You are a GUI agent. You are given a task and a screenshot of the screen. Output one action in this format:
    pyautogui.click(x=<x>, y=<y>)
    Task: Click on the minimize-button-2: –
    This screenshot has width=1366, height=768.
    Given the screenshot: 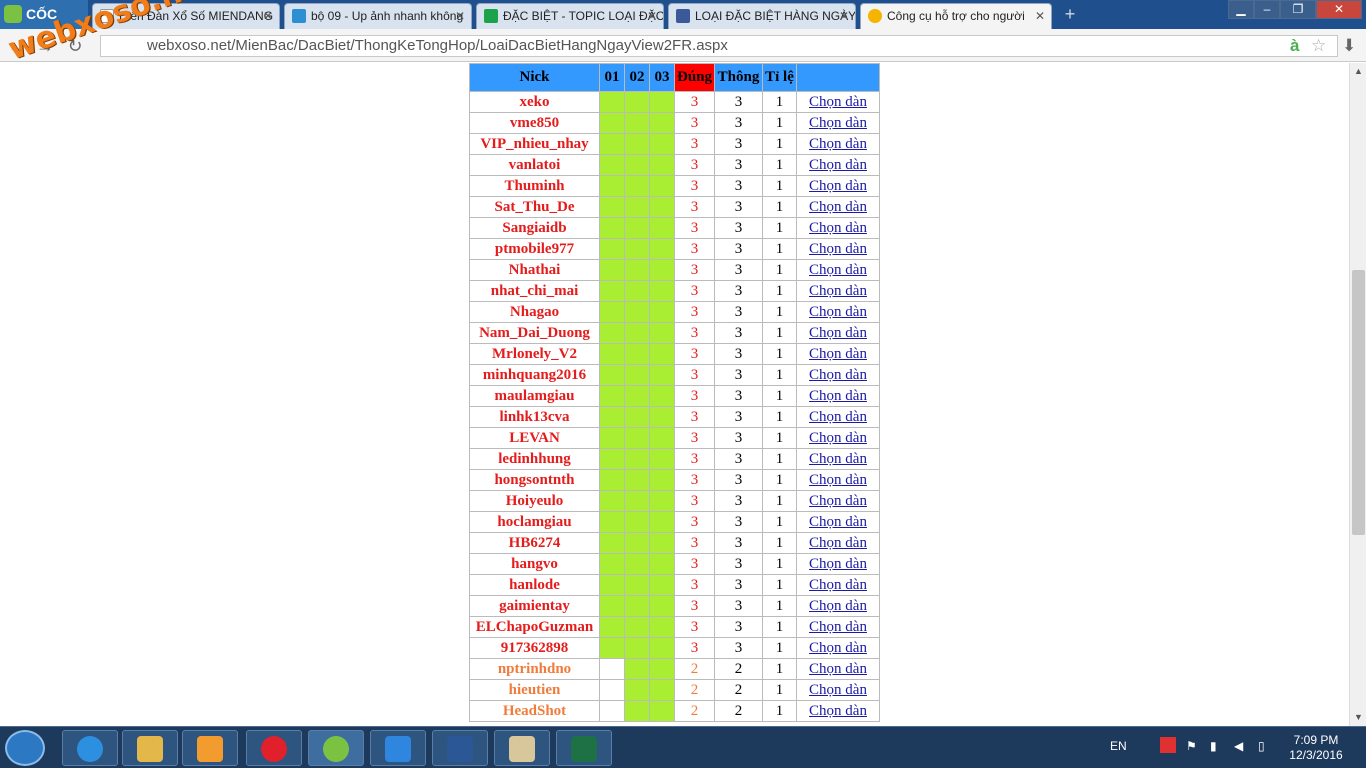 What is the action you would take?
    pyautogui.click(x=1267, y=9)
    